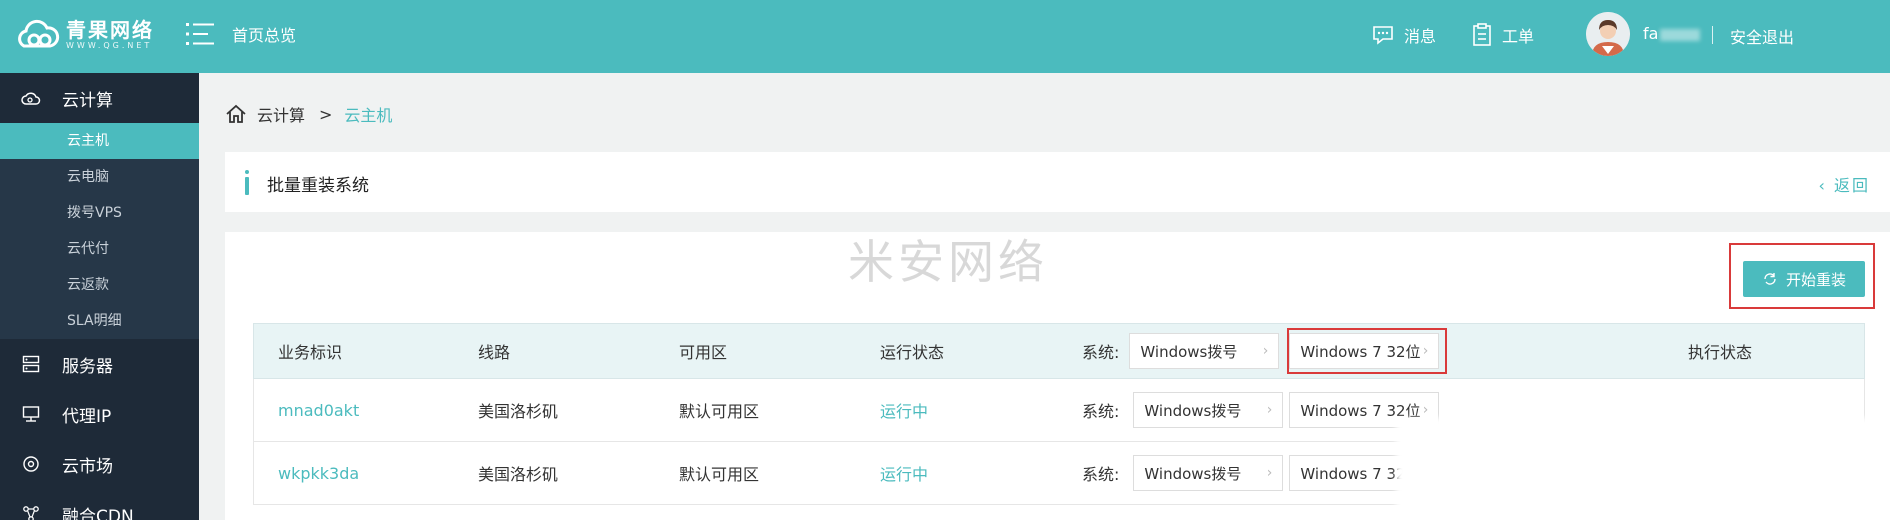 Image resolution: width=1890 pixels, height=520 pixels. I want to click on breadcrumb-root: 云计算, so click(281, 114).